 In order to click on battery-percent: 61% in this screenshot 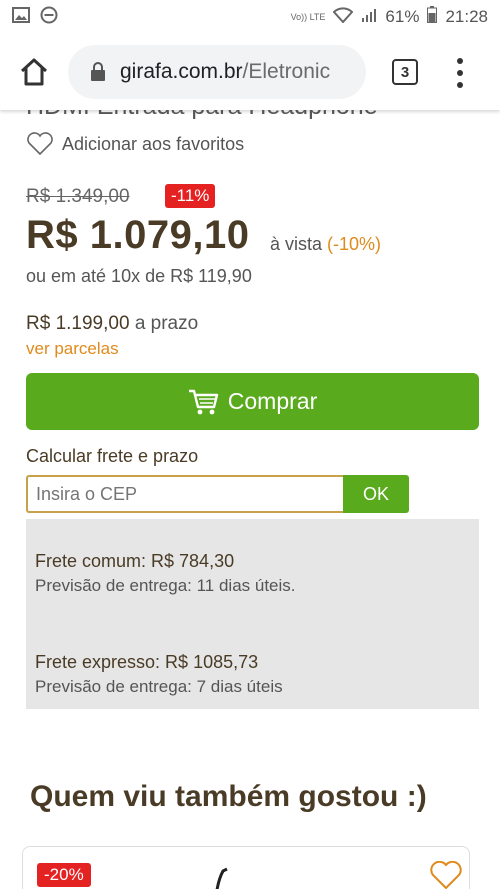, I will do `click(402, 16)`.